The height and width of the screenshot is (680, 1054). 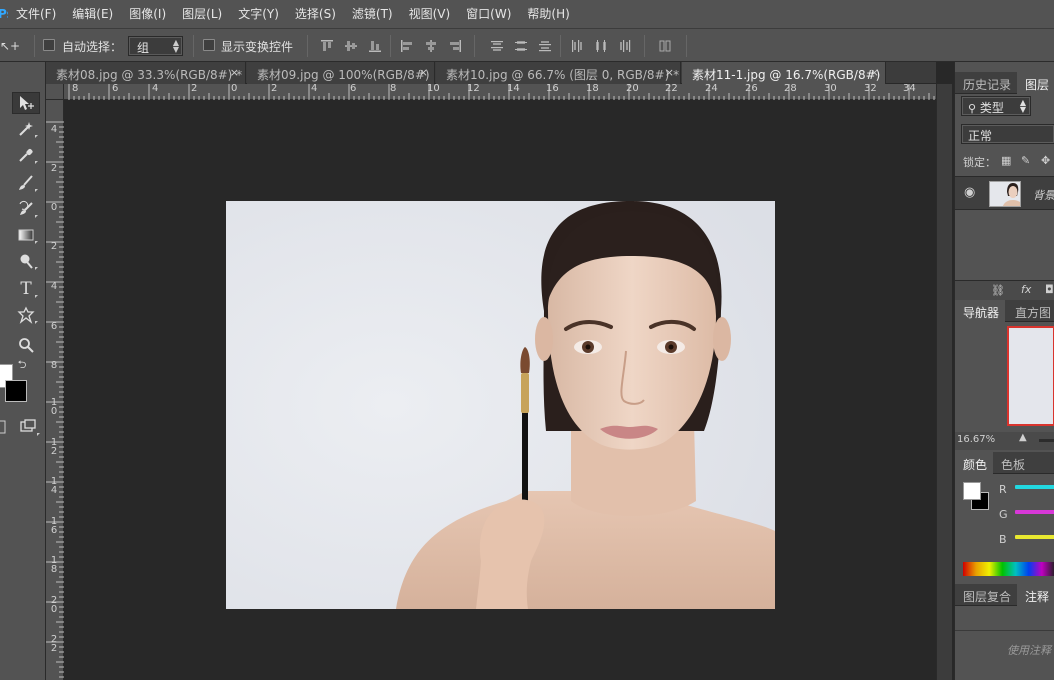 What do you see at coordinates (146, 73) in the screenshot?
I see `tab-doc-08: 素材08.jpg @ 33.3%(RGB/8#) * ×` at bounding box center [146, 73].